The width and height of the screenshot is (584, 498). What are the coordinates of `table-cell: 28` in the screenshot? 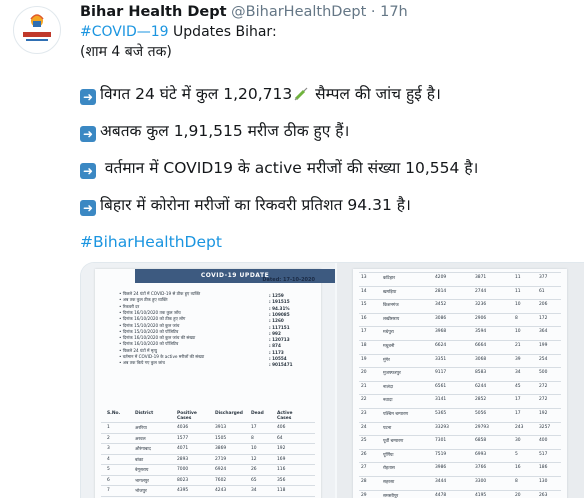 It's located at (364, 481).